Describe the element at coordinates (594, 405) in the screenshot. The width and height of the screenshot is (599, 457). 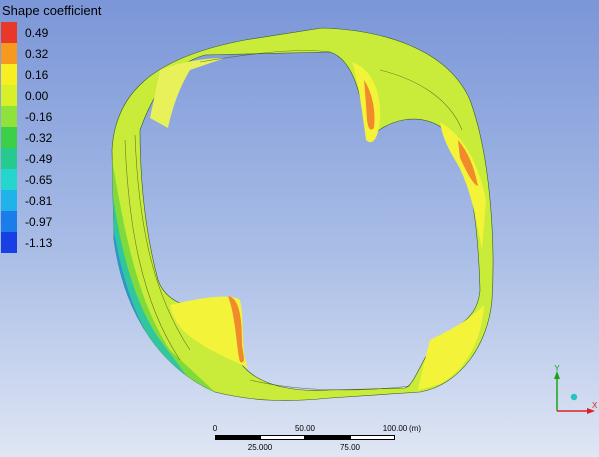
I see `svg-text: X` at that location.